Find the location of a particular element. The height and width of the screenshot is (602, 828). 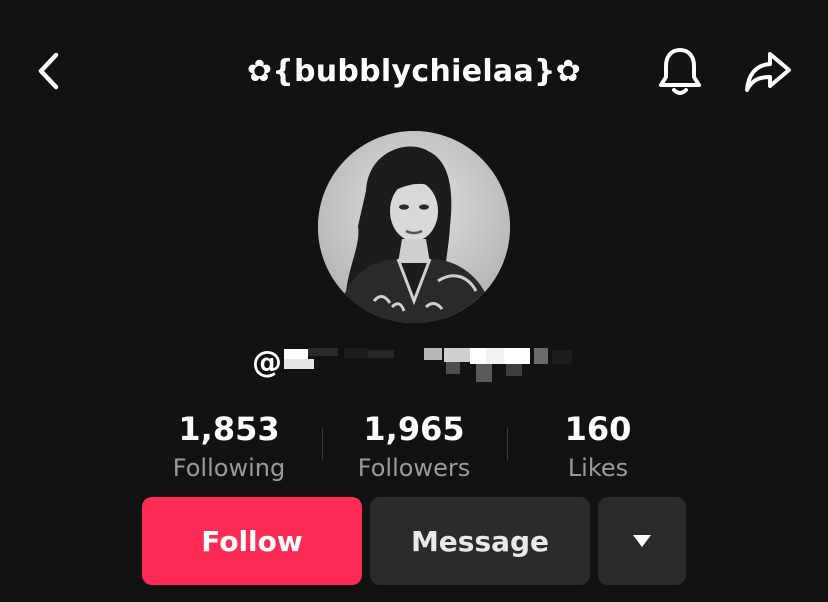

notification-button is located at coordinates (680, 72).